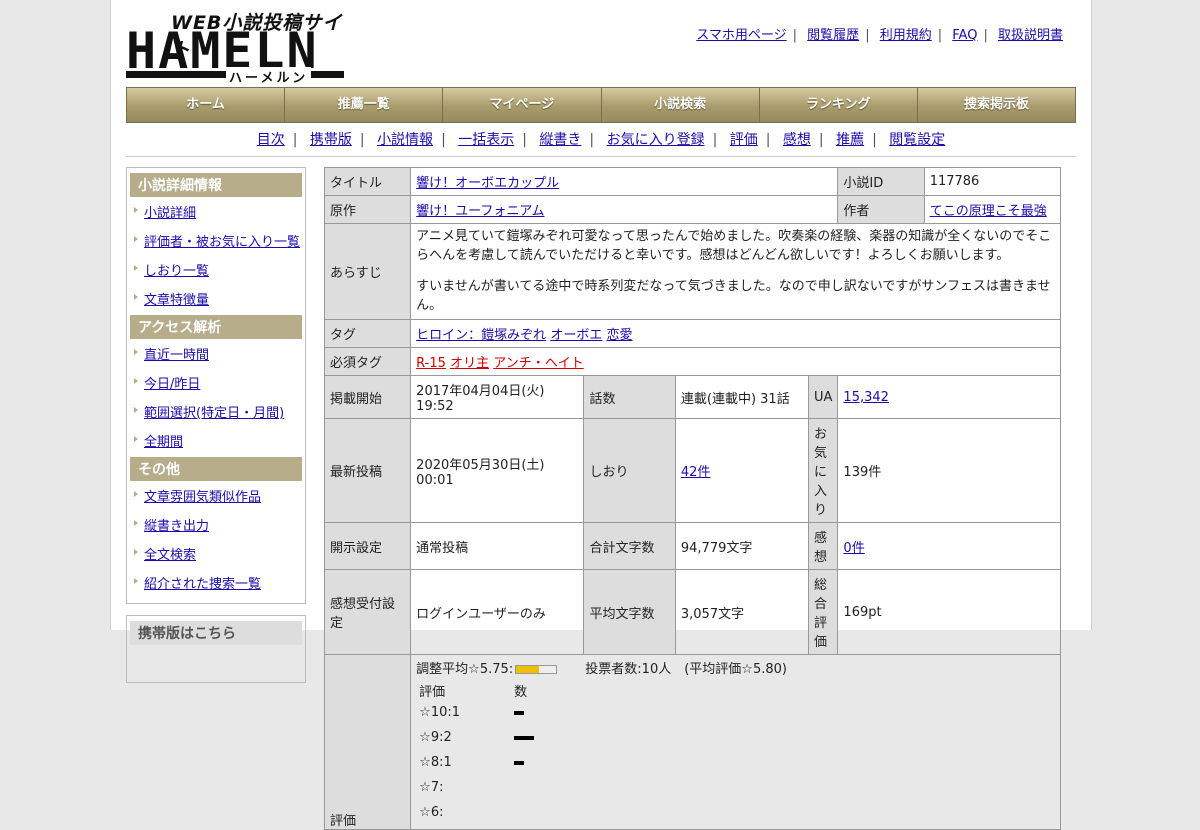  I want to click on label-visibility: 開示設定, so click(367, 546).